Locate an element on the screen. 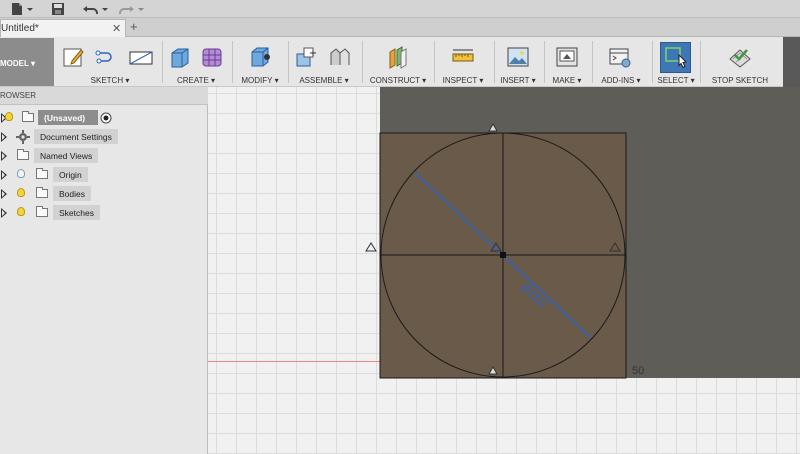 The height and width of the screenshot is (454, 800). browser-item-sketches: Sketches is located at coordinates (104, 212).